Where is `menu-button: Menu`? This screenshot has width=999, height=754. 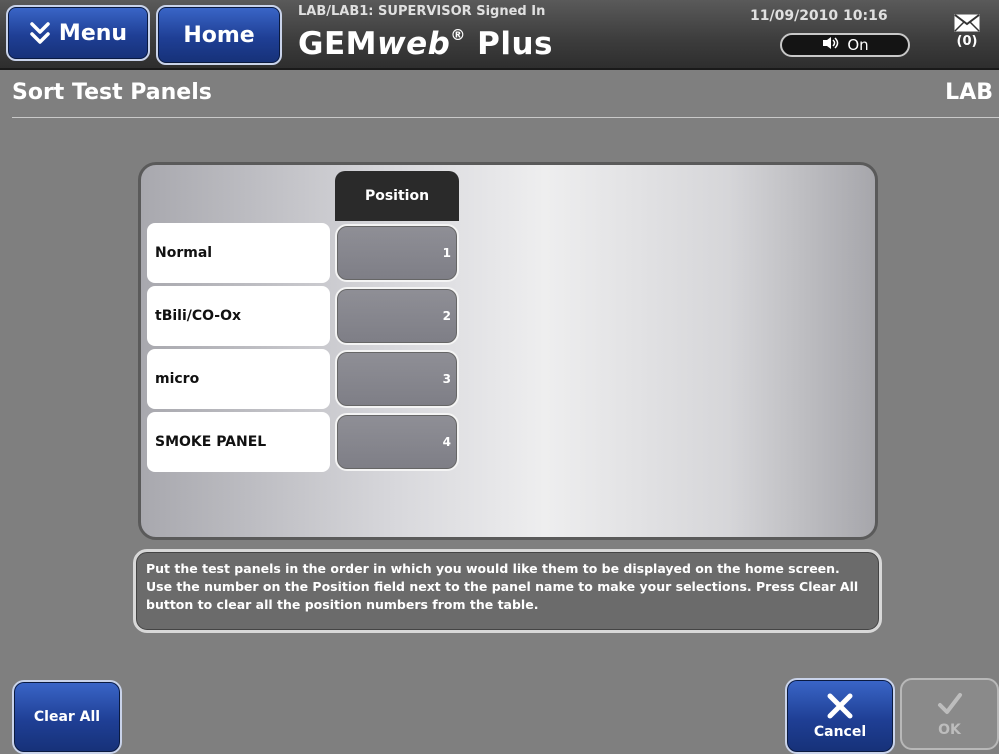
menu-button: Menu is located at coordinates (78, 33).